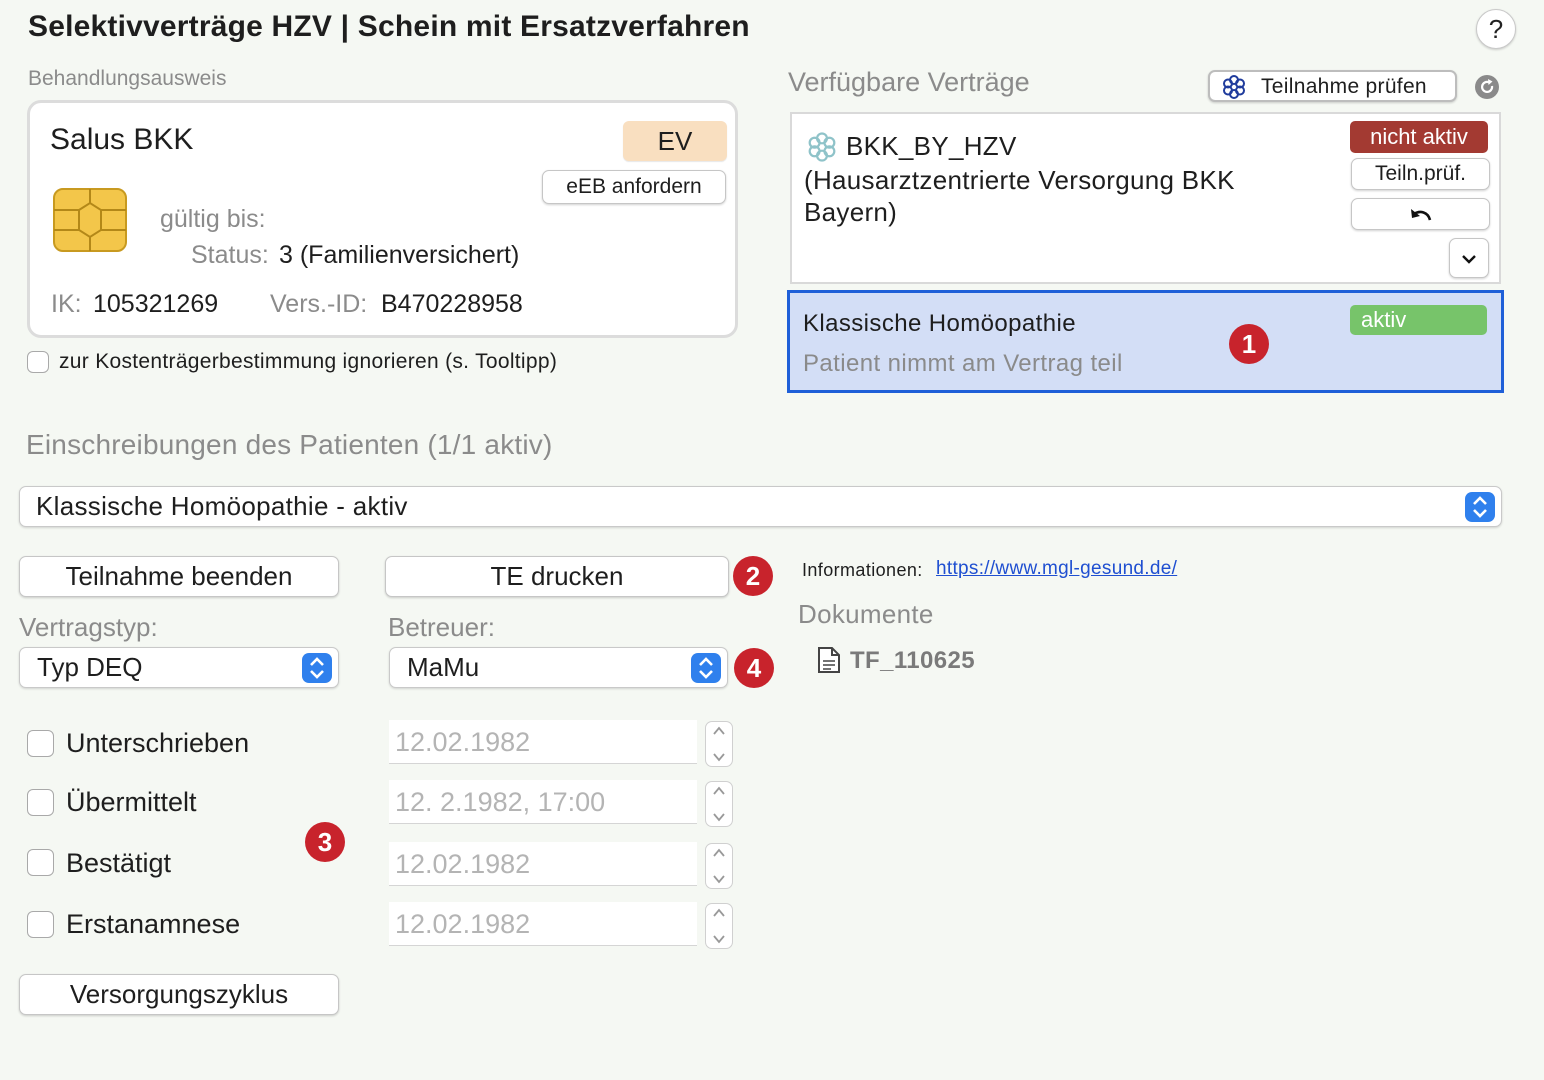  I want to click on confirmed-label: Bestätigt, so click(119, 863).